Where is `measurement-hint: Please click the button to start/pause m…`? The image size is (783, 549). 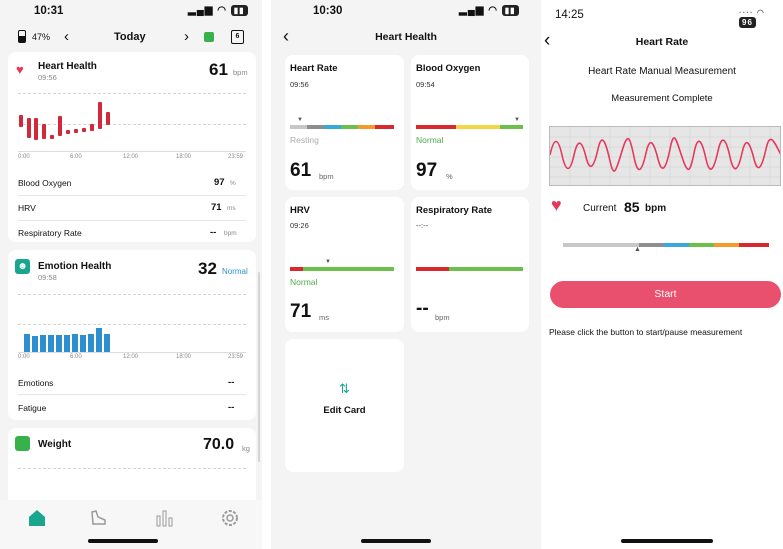
measurement-hint: Please click the button to start/pause m… is located at coordinates (646, 332).